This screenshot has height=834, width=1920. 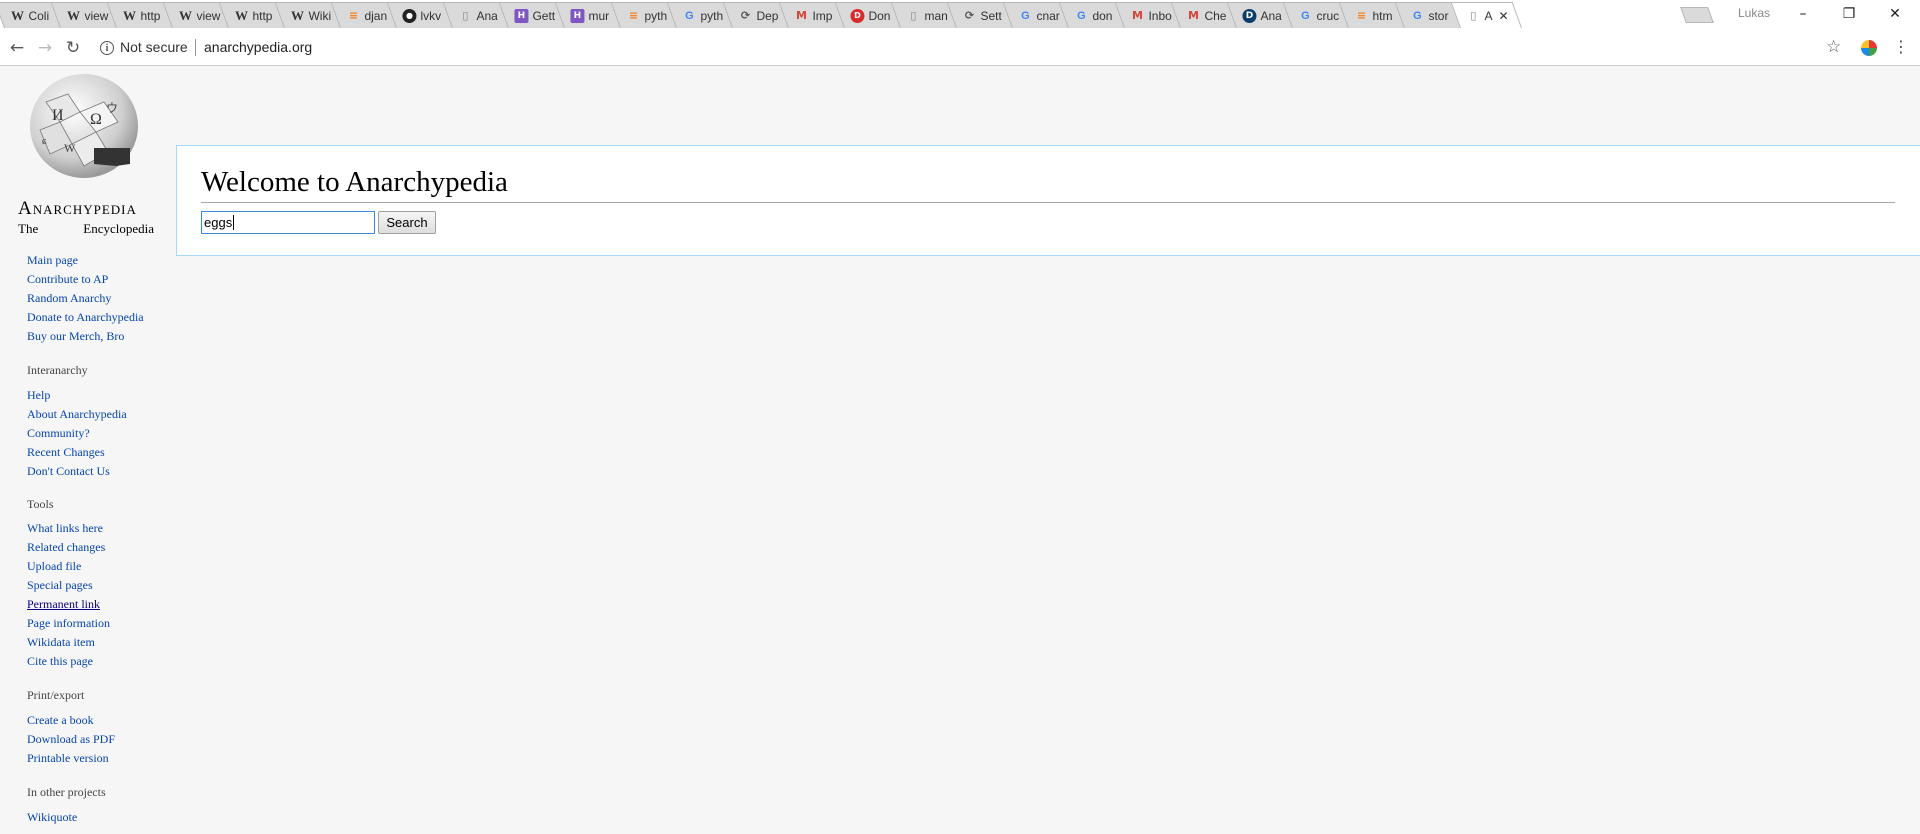 I want to click on browser-tab-content: ▯ A ✕, so click(x=1486, y=15).